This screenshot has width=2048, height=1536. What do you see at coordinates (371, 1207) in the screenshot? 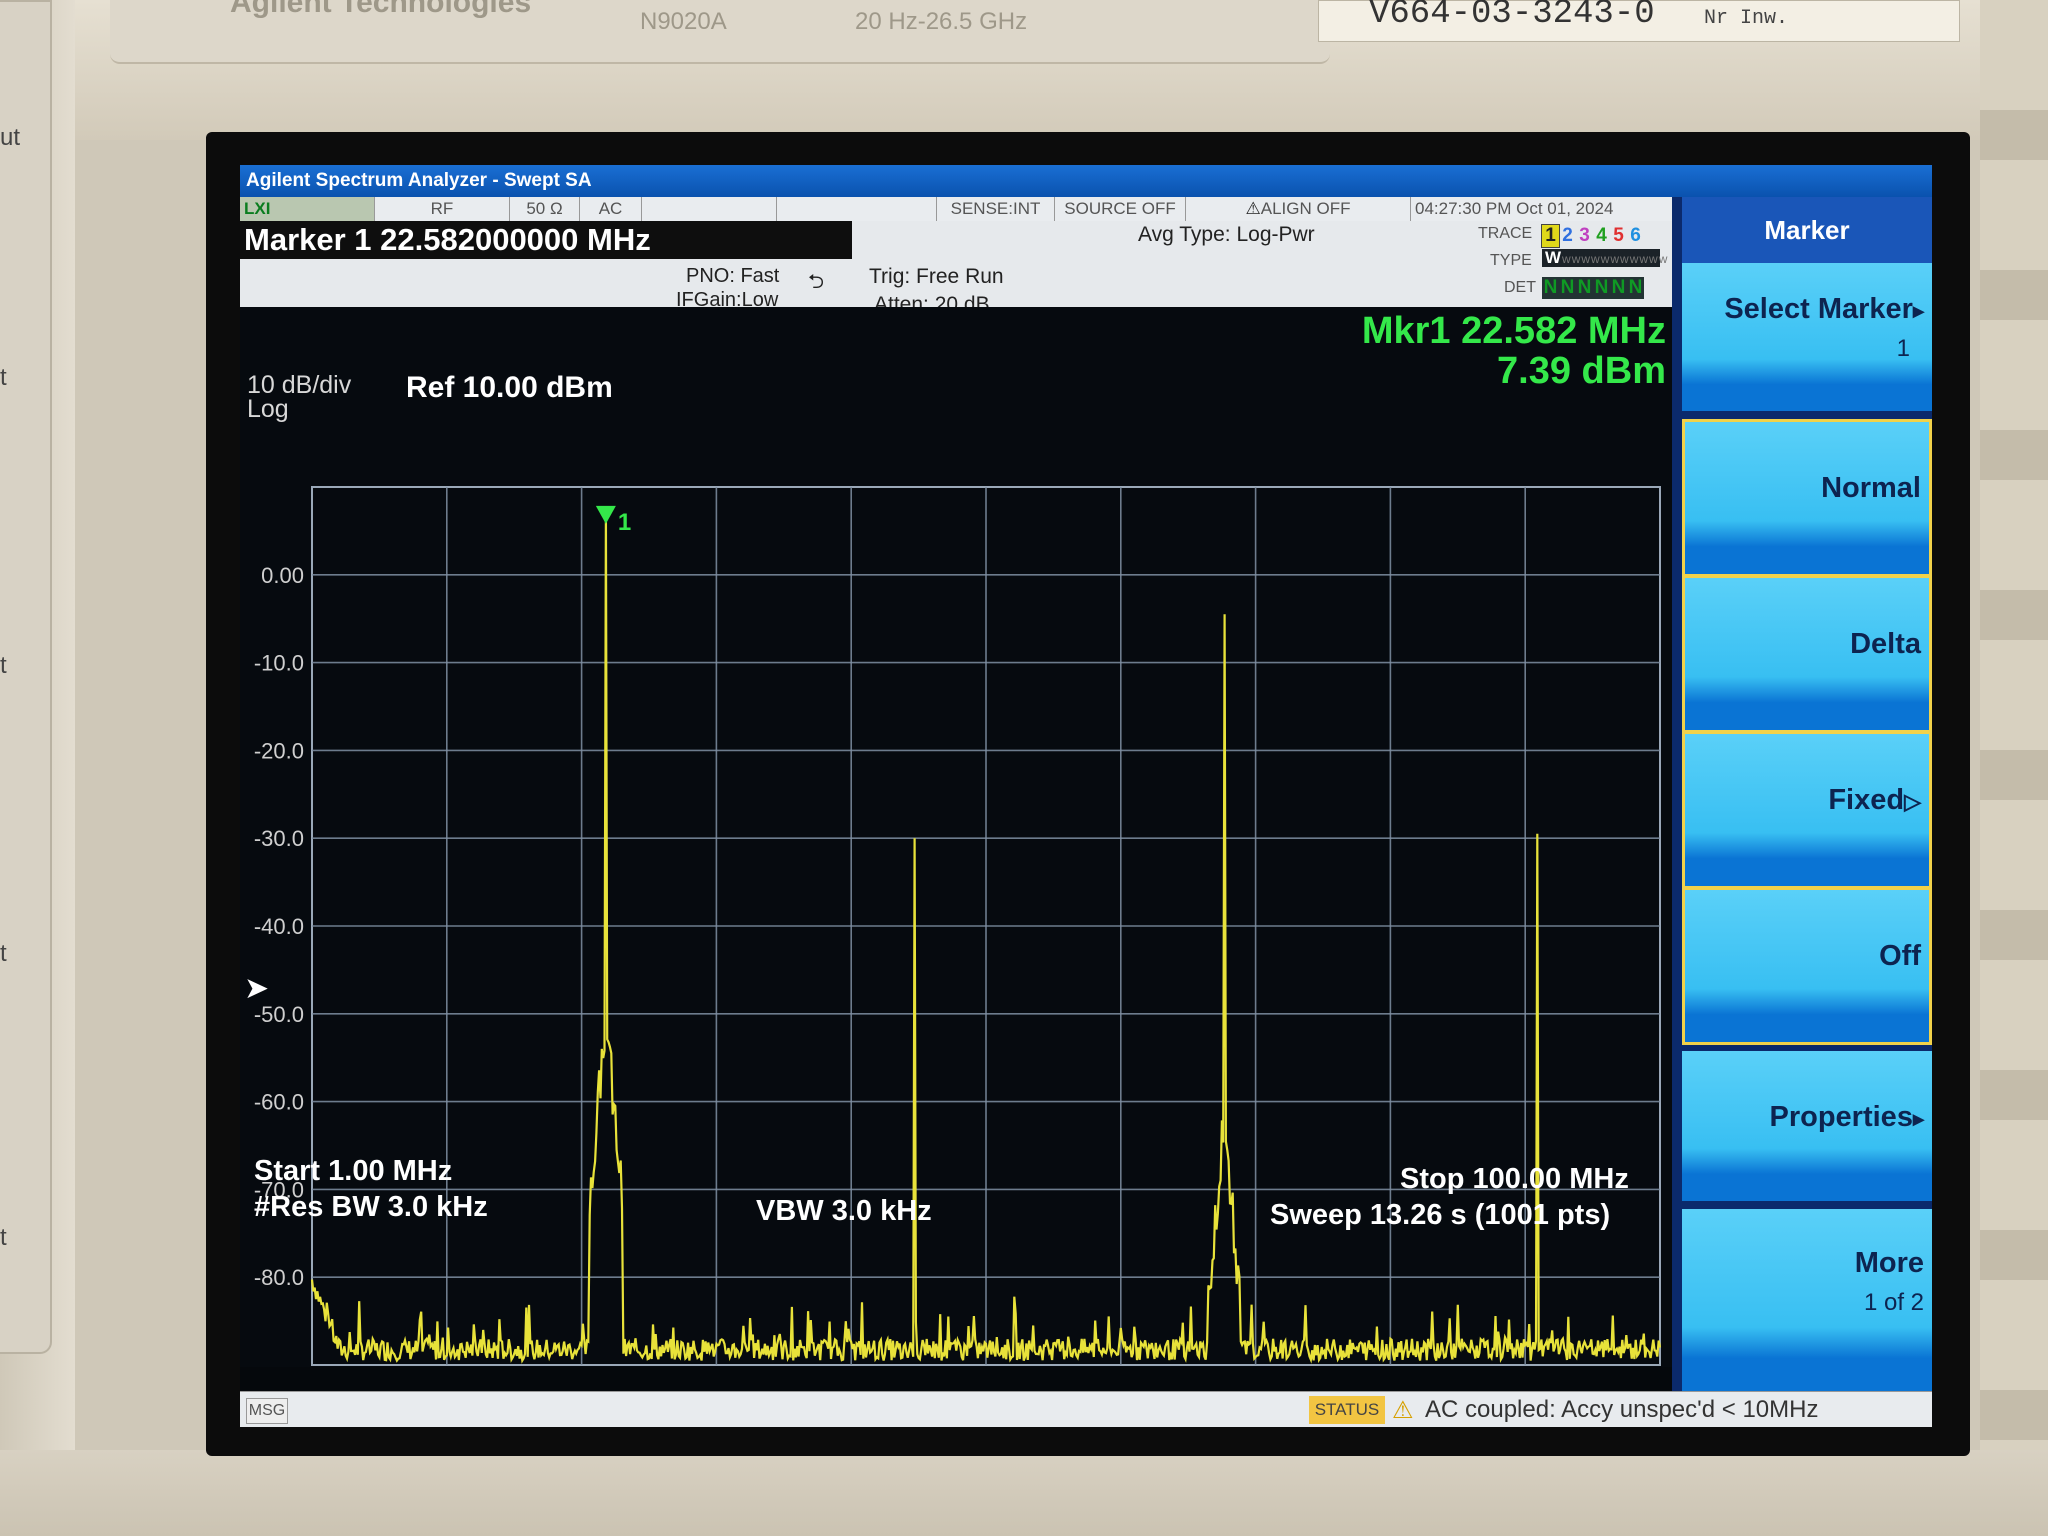
I see `resolution-bandwidth: #Res BW 3.0 kHz` at bounding box center [371, 1207].